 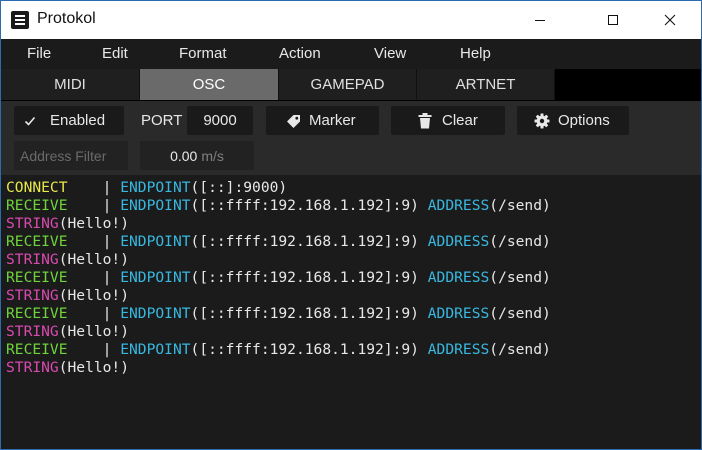 What do you see at coordinates (209, 84) in the screenshot?
I see `tab-osc: OSC` at bounding box center [209, 84].